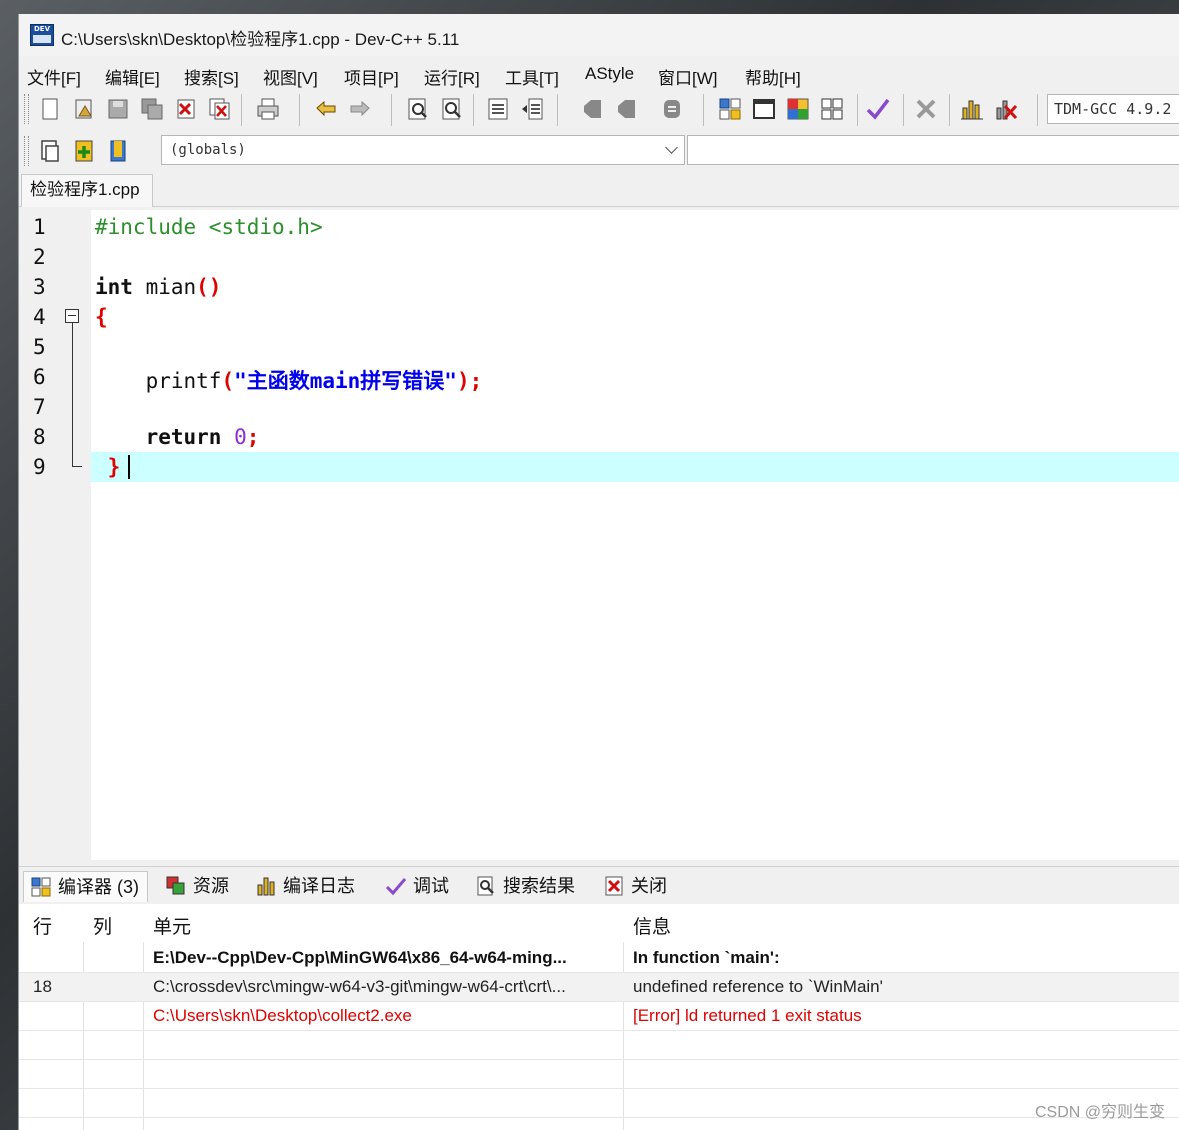 Image resolution: width=1179 pixels, height=1130 pixels. I want to click on header-line: 行, so click(42, 925).